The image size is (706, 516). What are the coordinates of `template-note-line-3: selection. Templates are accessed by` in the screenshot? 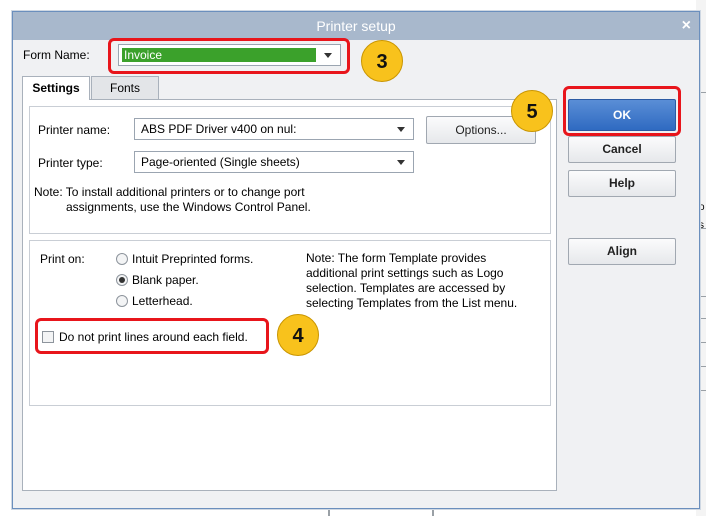 It's located at (406, 288).